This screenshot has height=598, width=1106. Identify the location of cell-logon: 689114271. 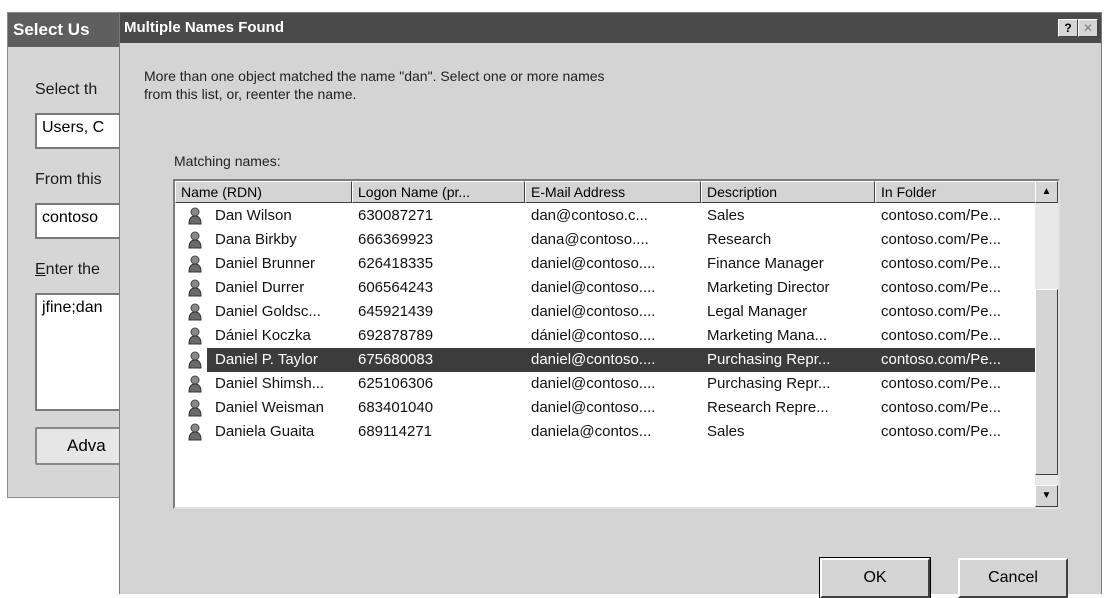
(395, 431).